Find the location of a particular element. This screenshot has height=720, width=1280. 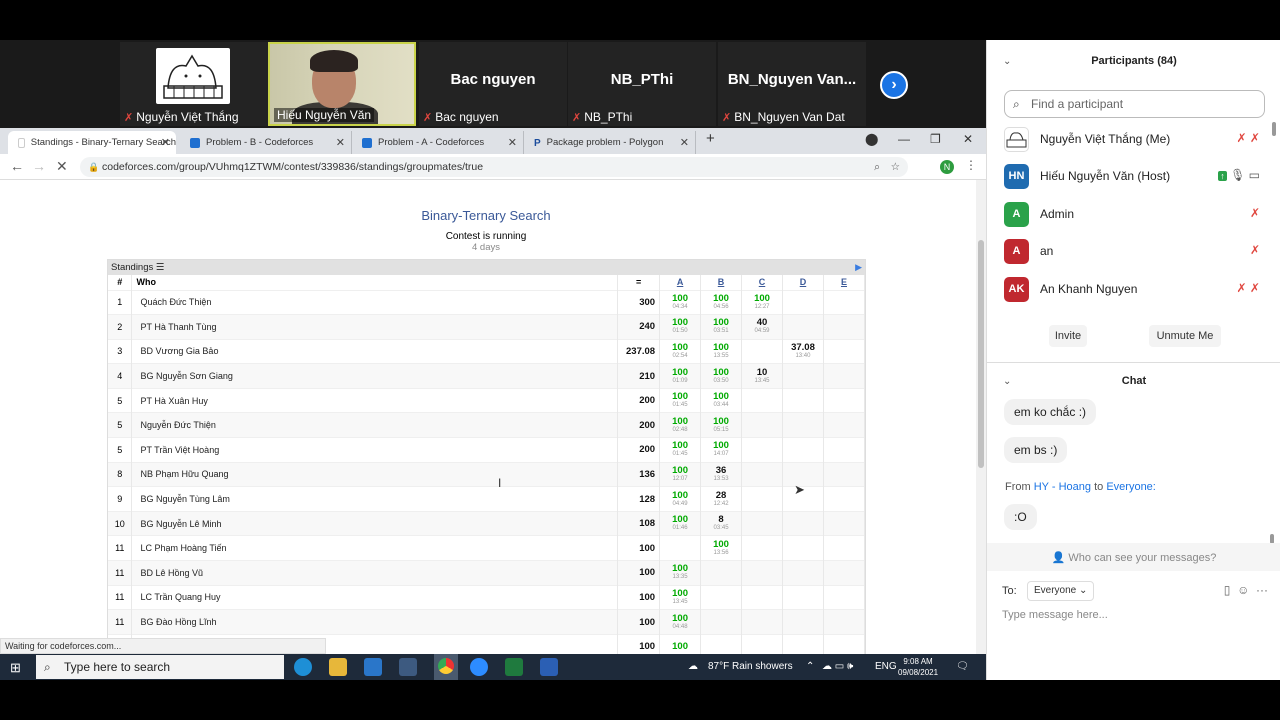

col-problem-d: D is located at coordinates (803, 282).